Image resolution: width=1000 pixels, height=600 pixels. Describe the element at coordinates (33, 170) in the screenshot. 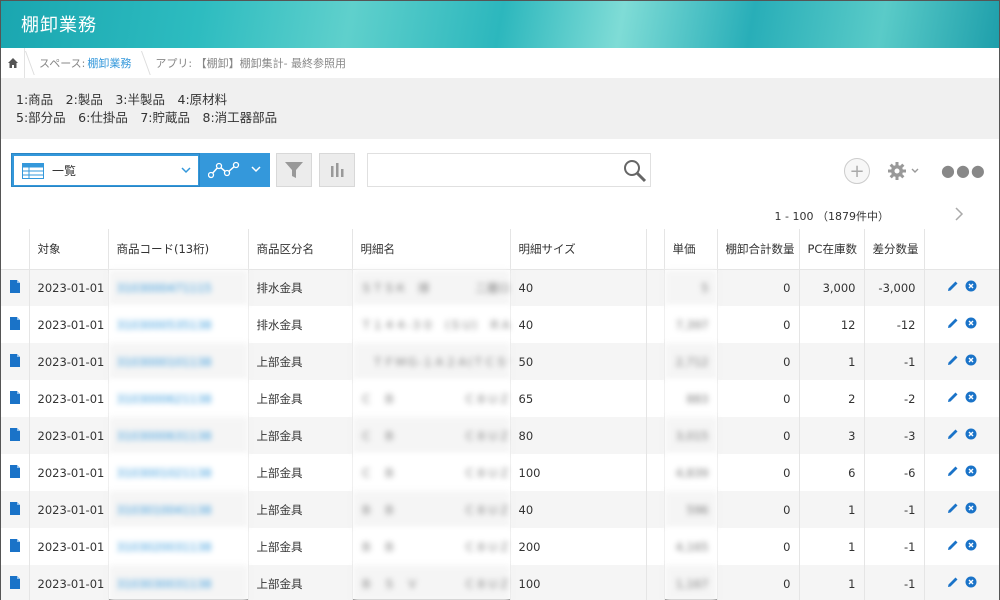

I see `table-view-icon` at that location.